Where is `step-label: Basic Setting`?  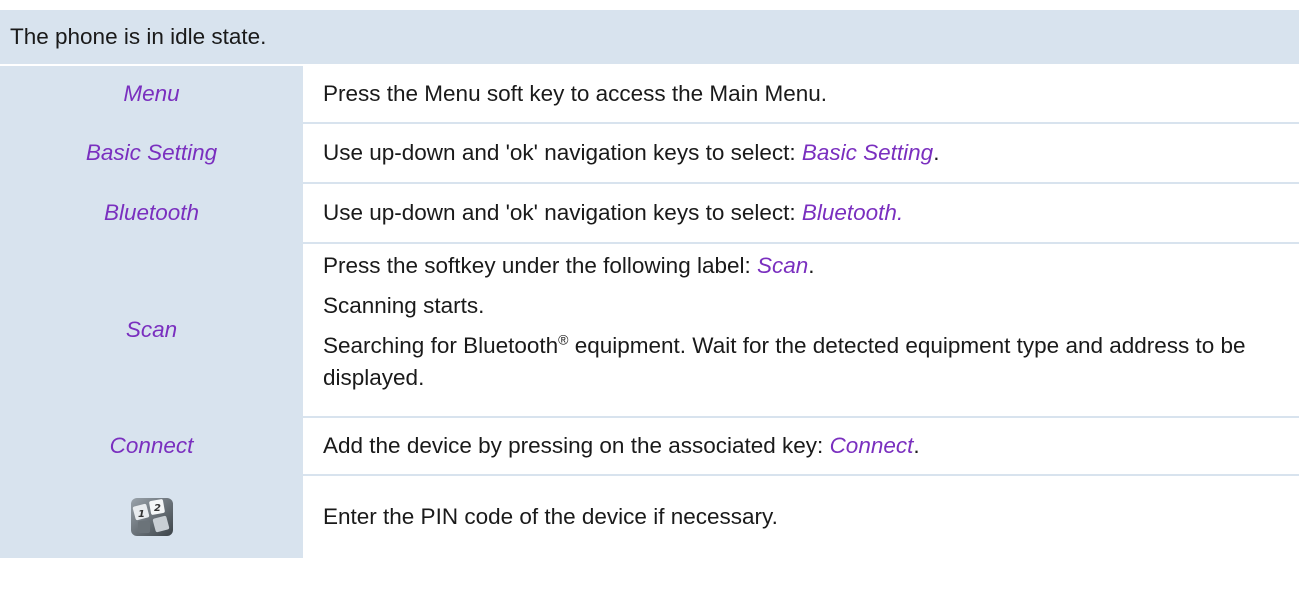
step-label: Basic Setting is located at coordinates (151, 153).